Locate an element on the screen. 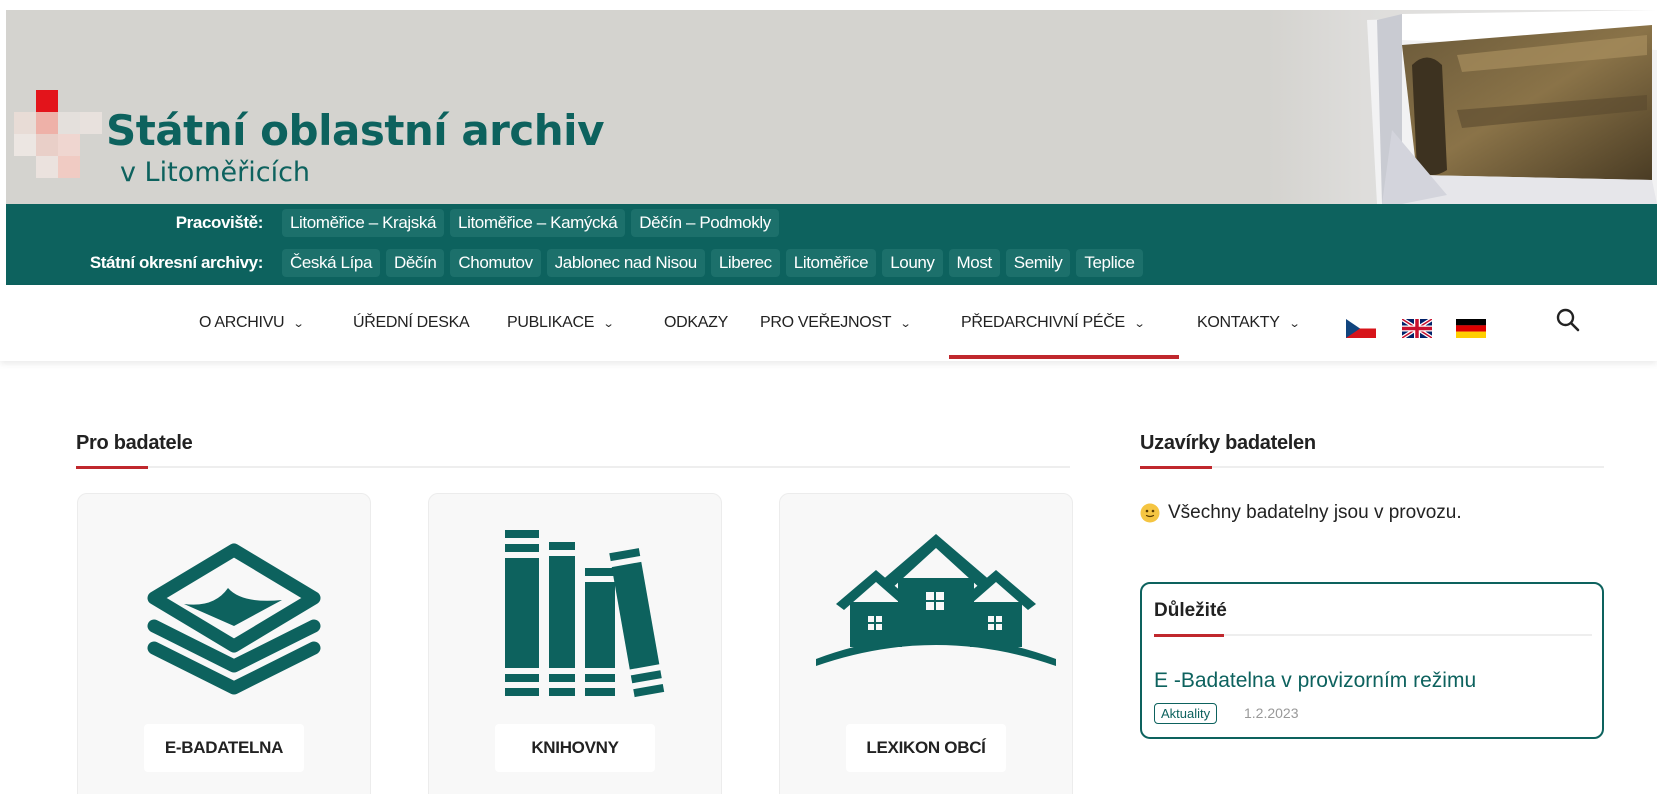 The image size is (1657, 794). active-nav-indicator is located at coordinates (1064, 357).